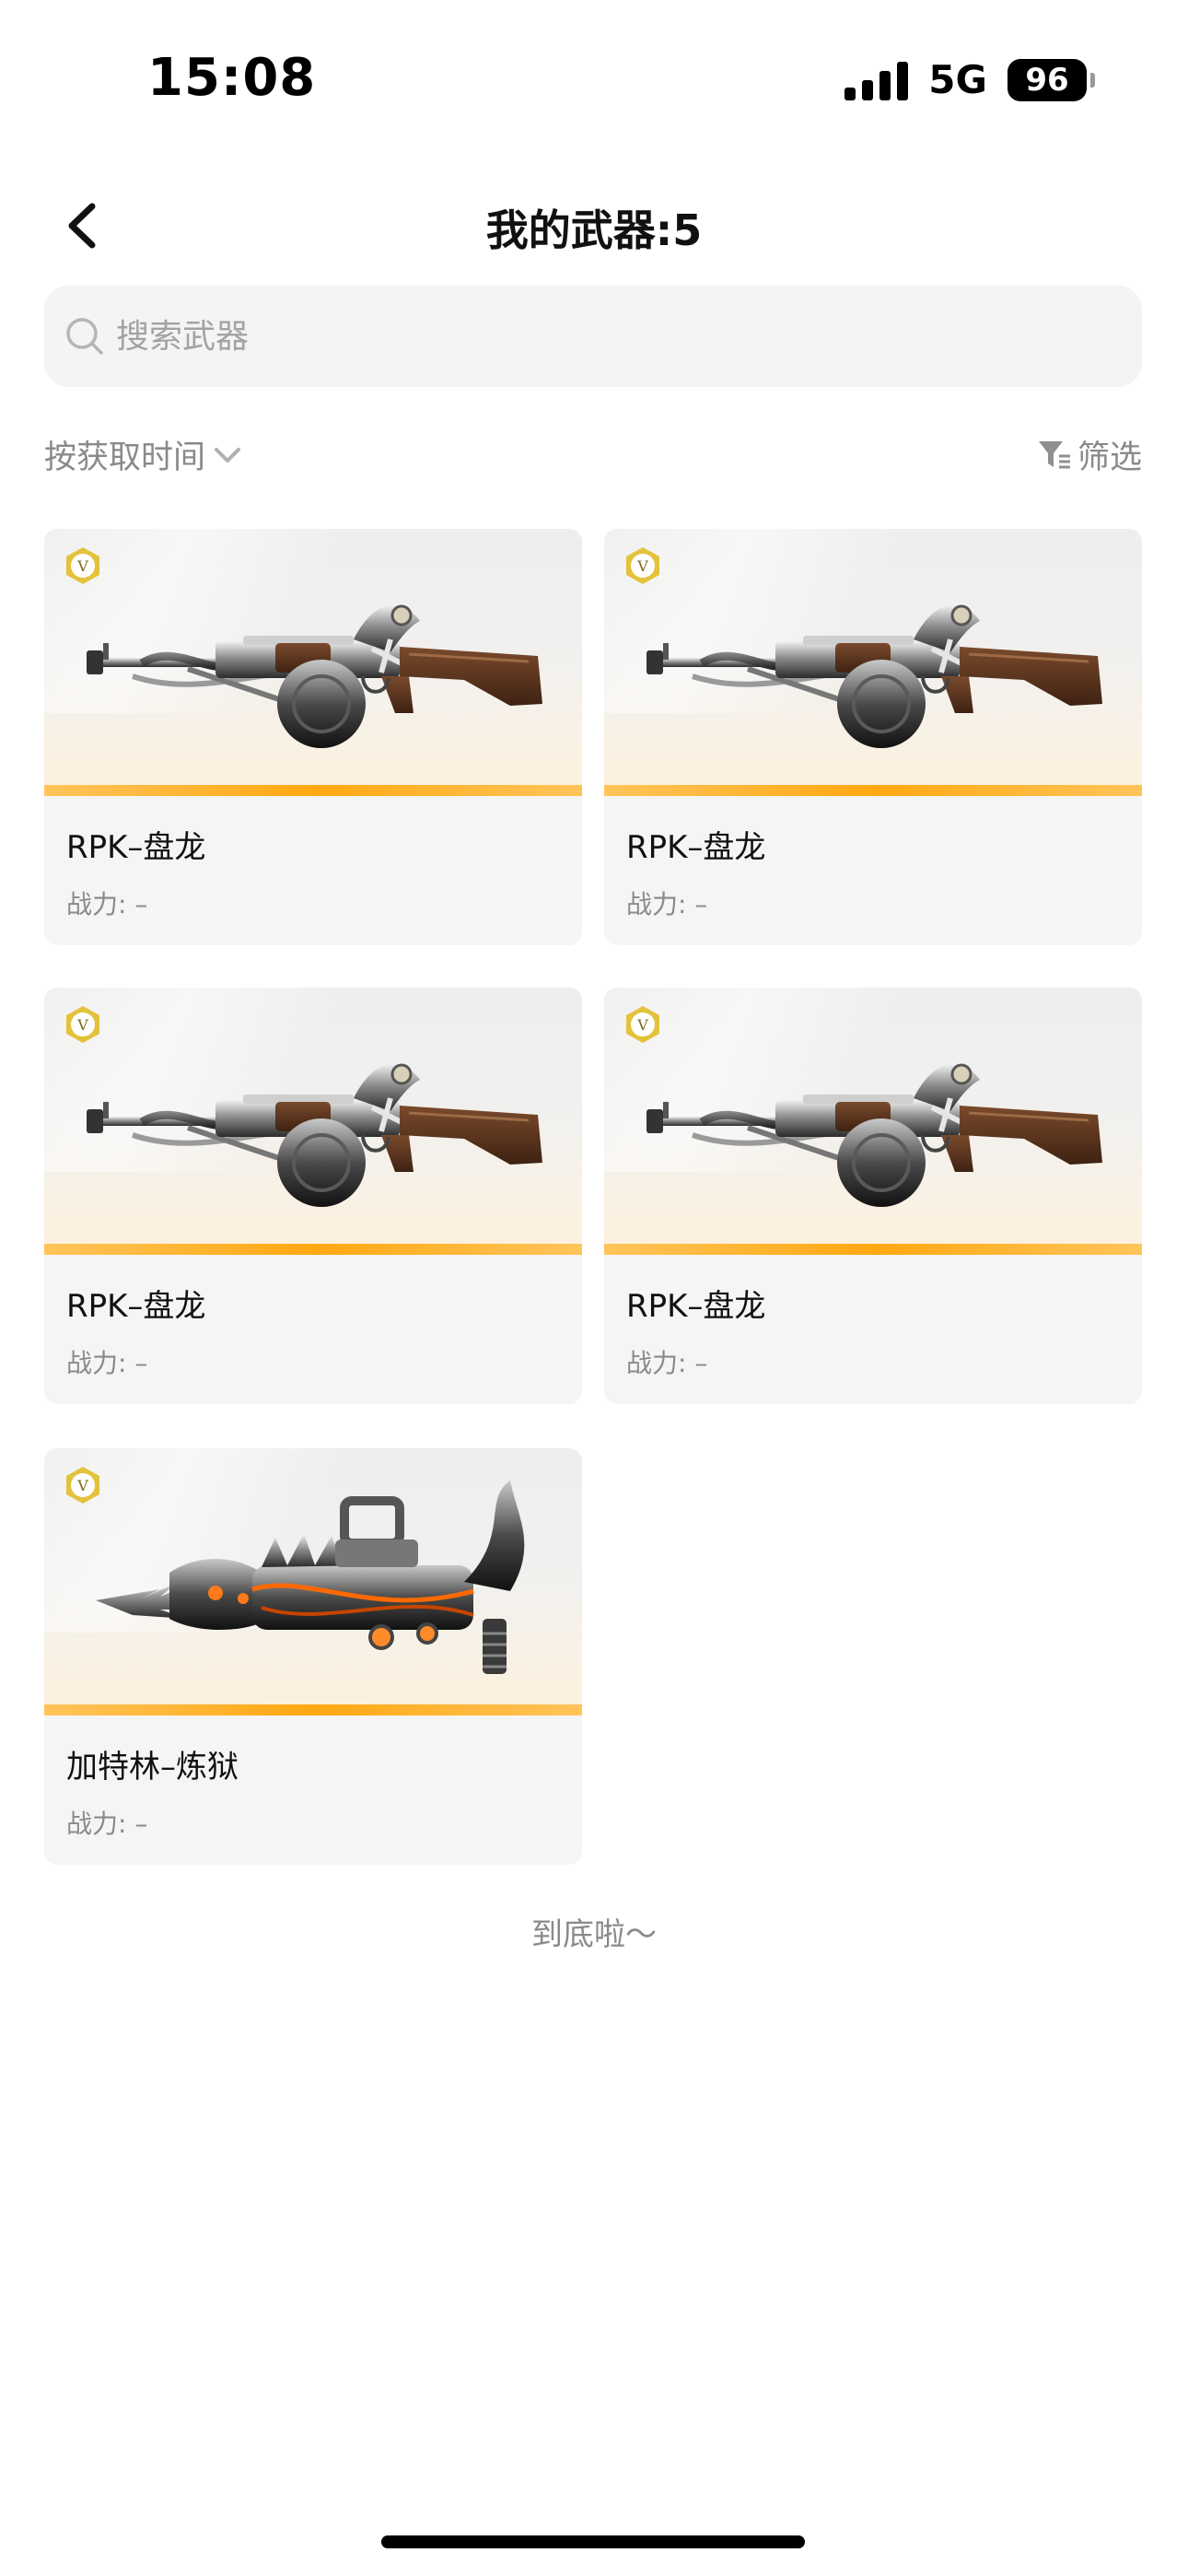 The image size is (1188, 2576). Describe the element at coordinates (594, 230) in the screenshot. I see `page-title: 我的武器:5` at that location.